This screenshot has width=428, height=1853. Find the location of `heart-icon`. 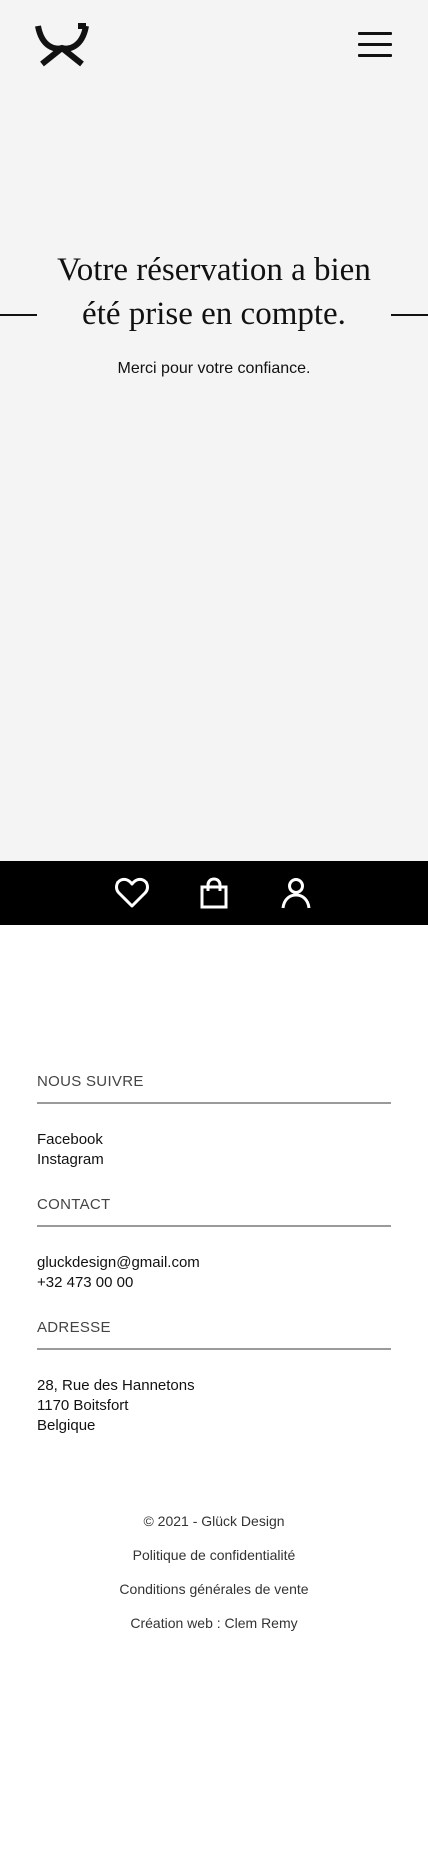

heart-icon is located at coordinates (132, 892).